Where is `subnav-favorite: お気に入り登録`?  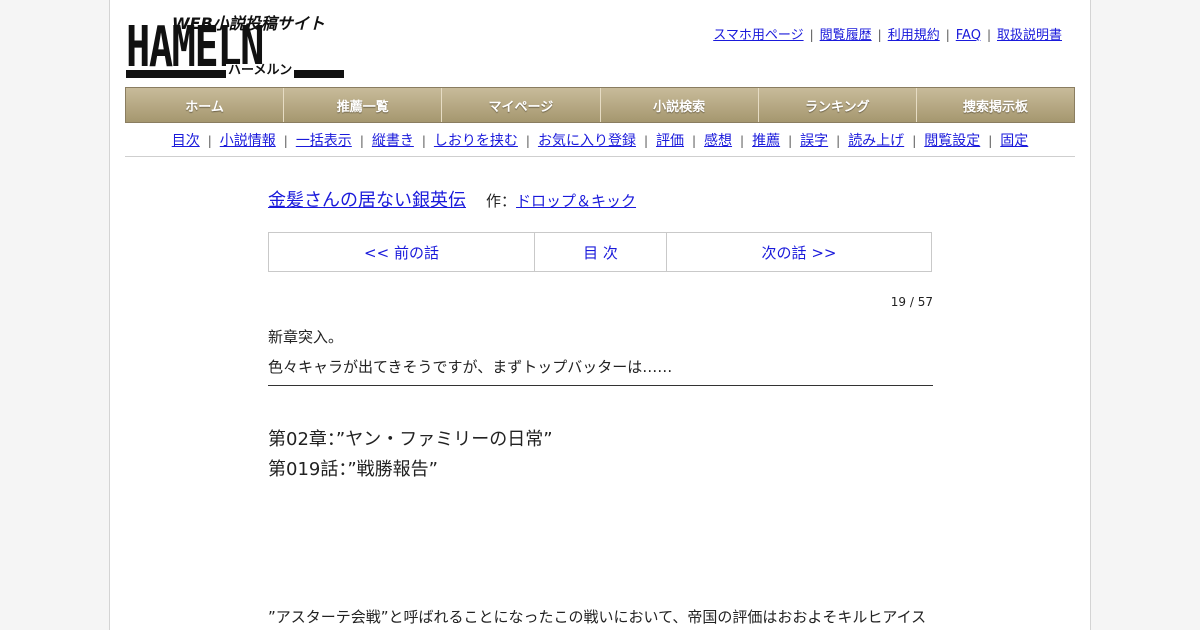
subnav-favorite: お気に入り登録 is located at coordinates (587, 141).